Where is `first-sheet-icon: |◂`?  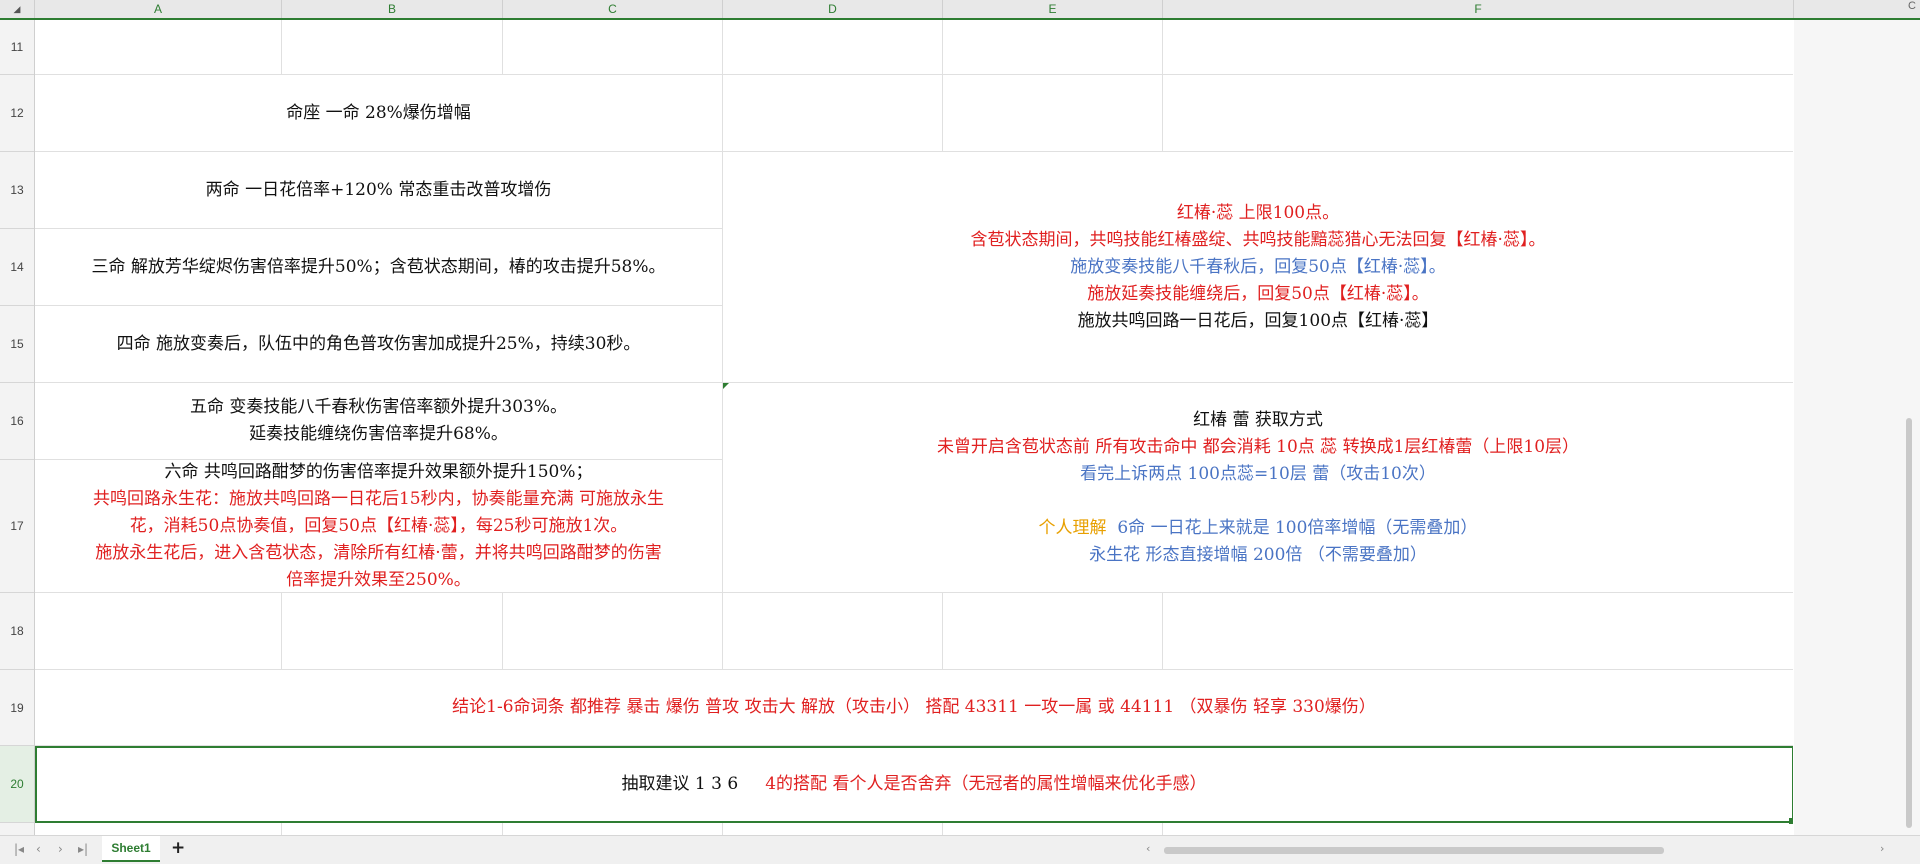 first-sheet-icon: |◂ is located at coordinates (19, 849).